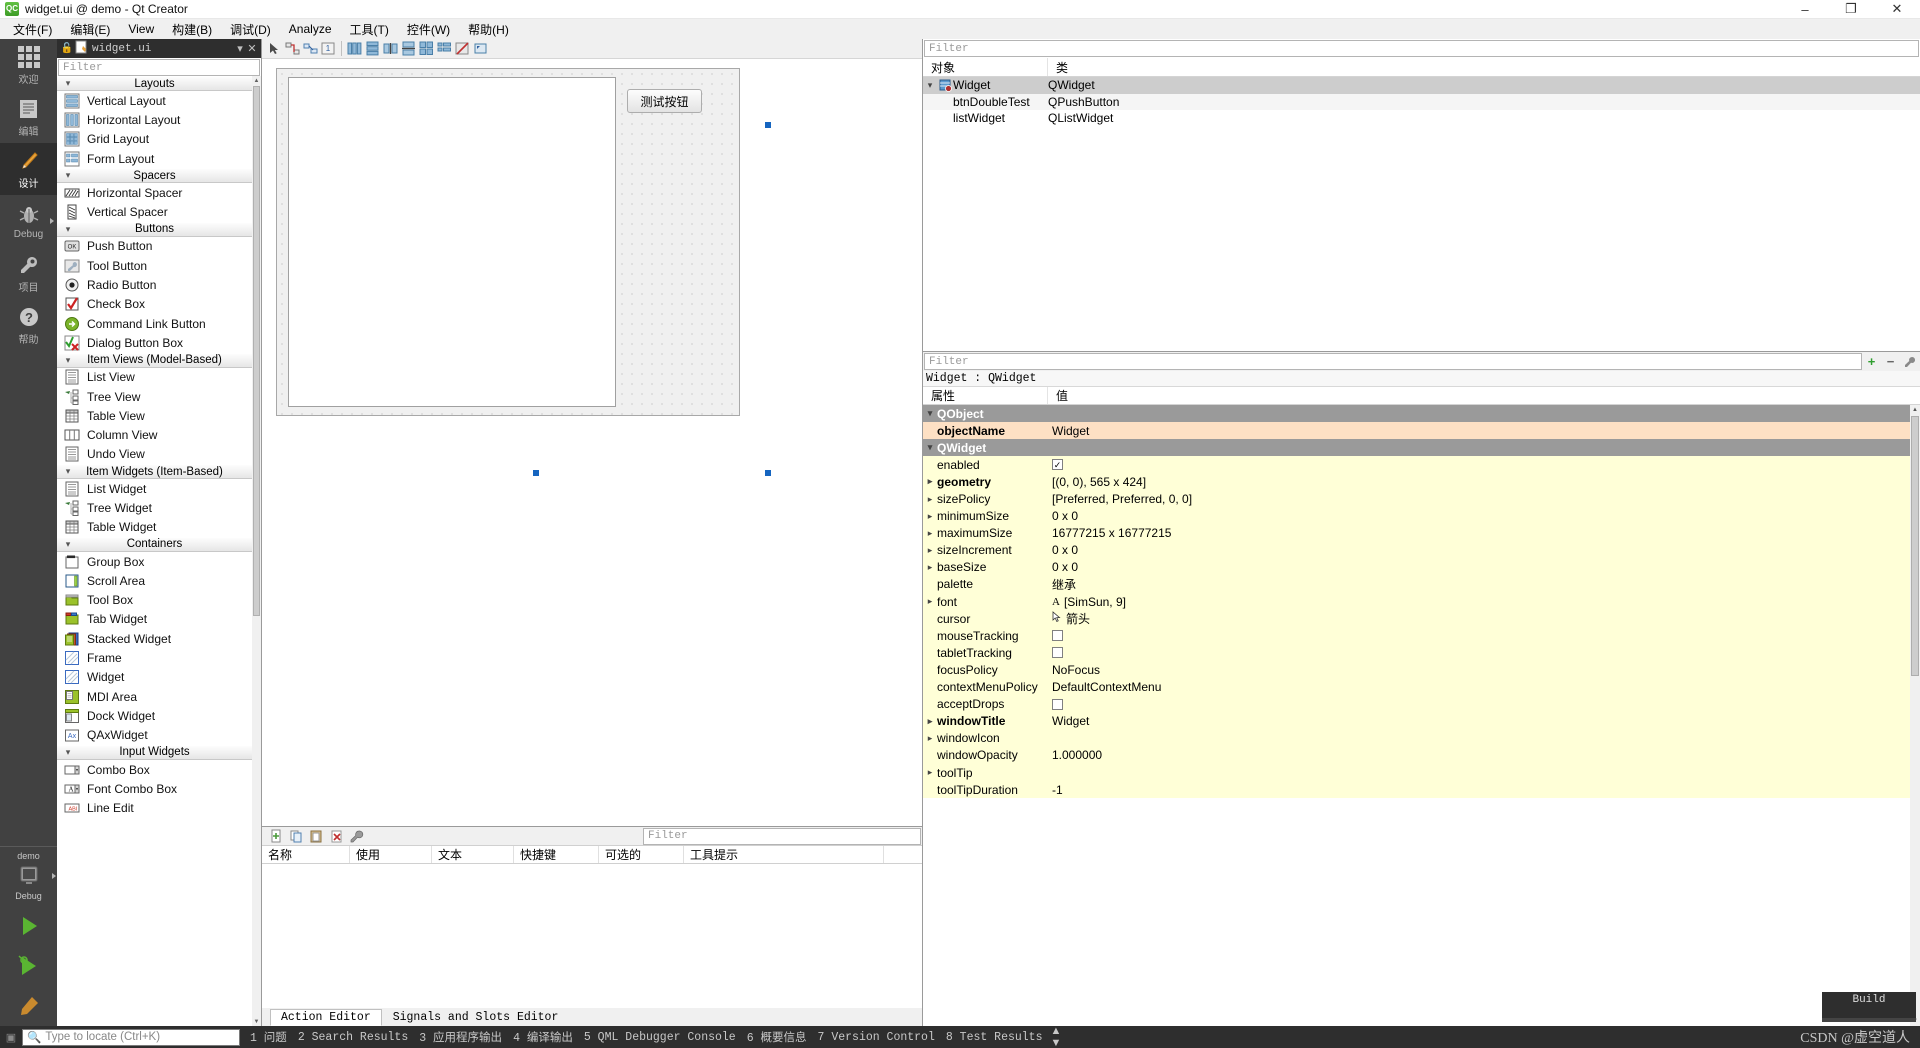 This screenshot has width=1920, height=1048. What do you see at coordinates (154, 507) in the screenshot?
I see `widget-item-tree-widget: Tree Widget` at bounding box center [154, 507].